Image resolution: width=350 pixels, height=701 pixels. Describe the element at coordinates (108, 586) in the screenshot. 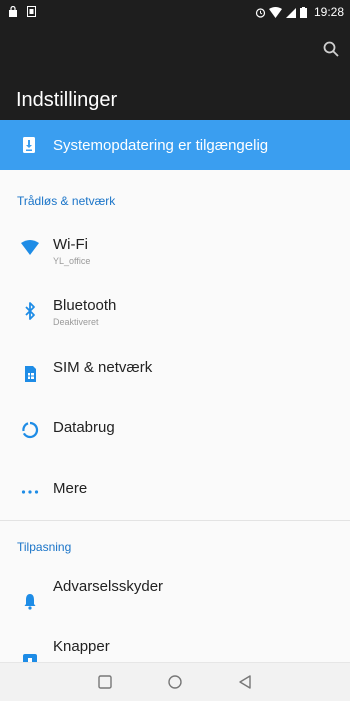

I see `settings-item-label: Advarselsskyder` at that location.